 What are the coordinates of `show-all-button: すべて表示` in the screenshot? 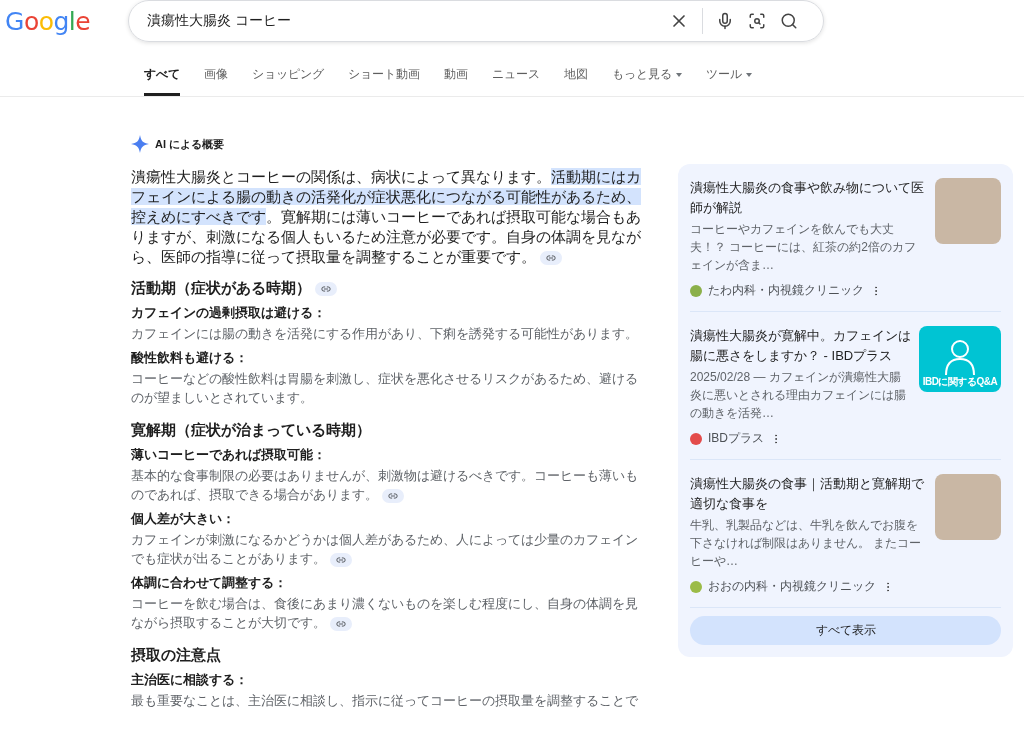 It's located at (845, 630).